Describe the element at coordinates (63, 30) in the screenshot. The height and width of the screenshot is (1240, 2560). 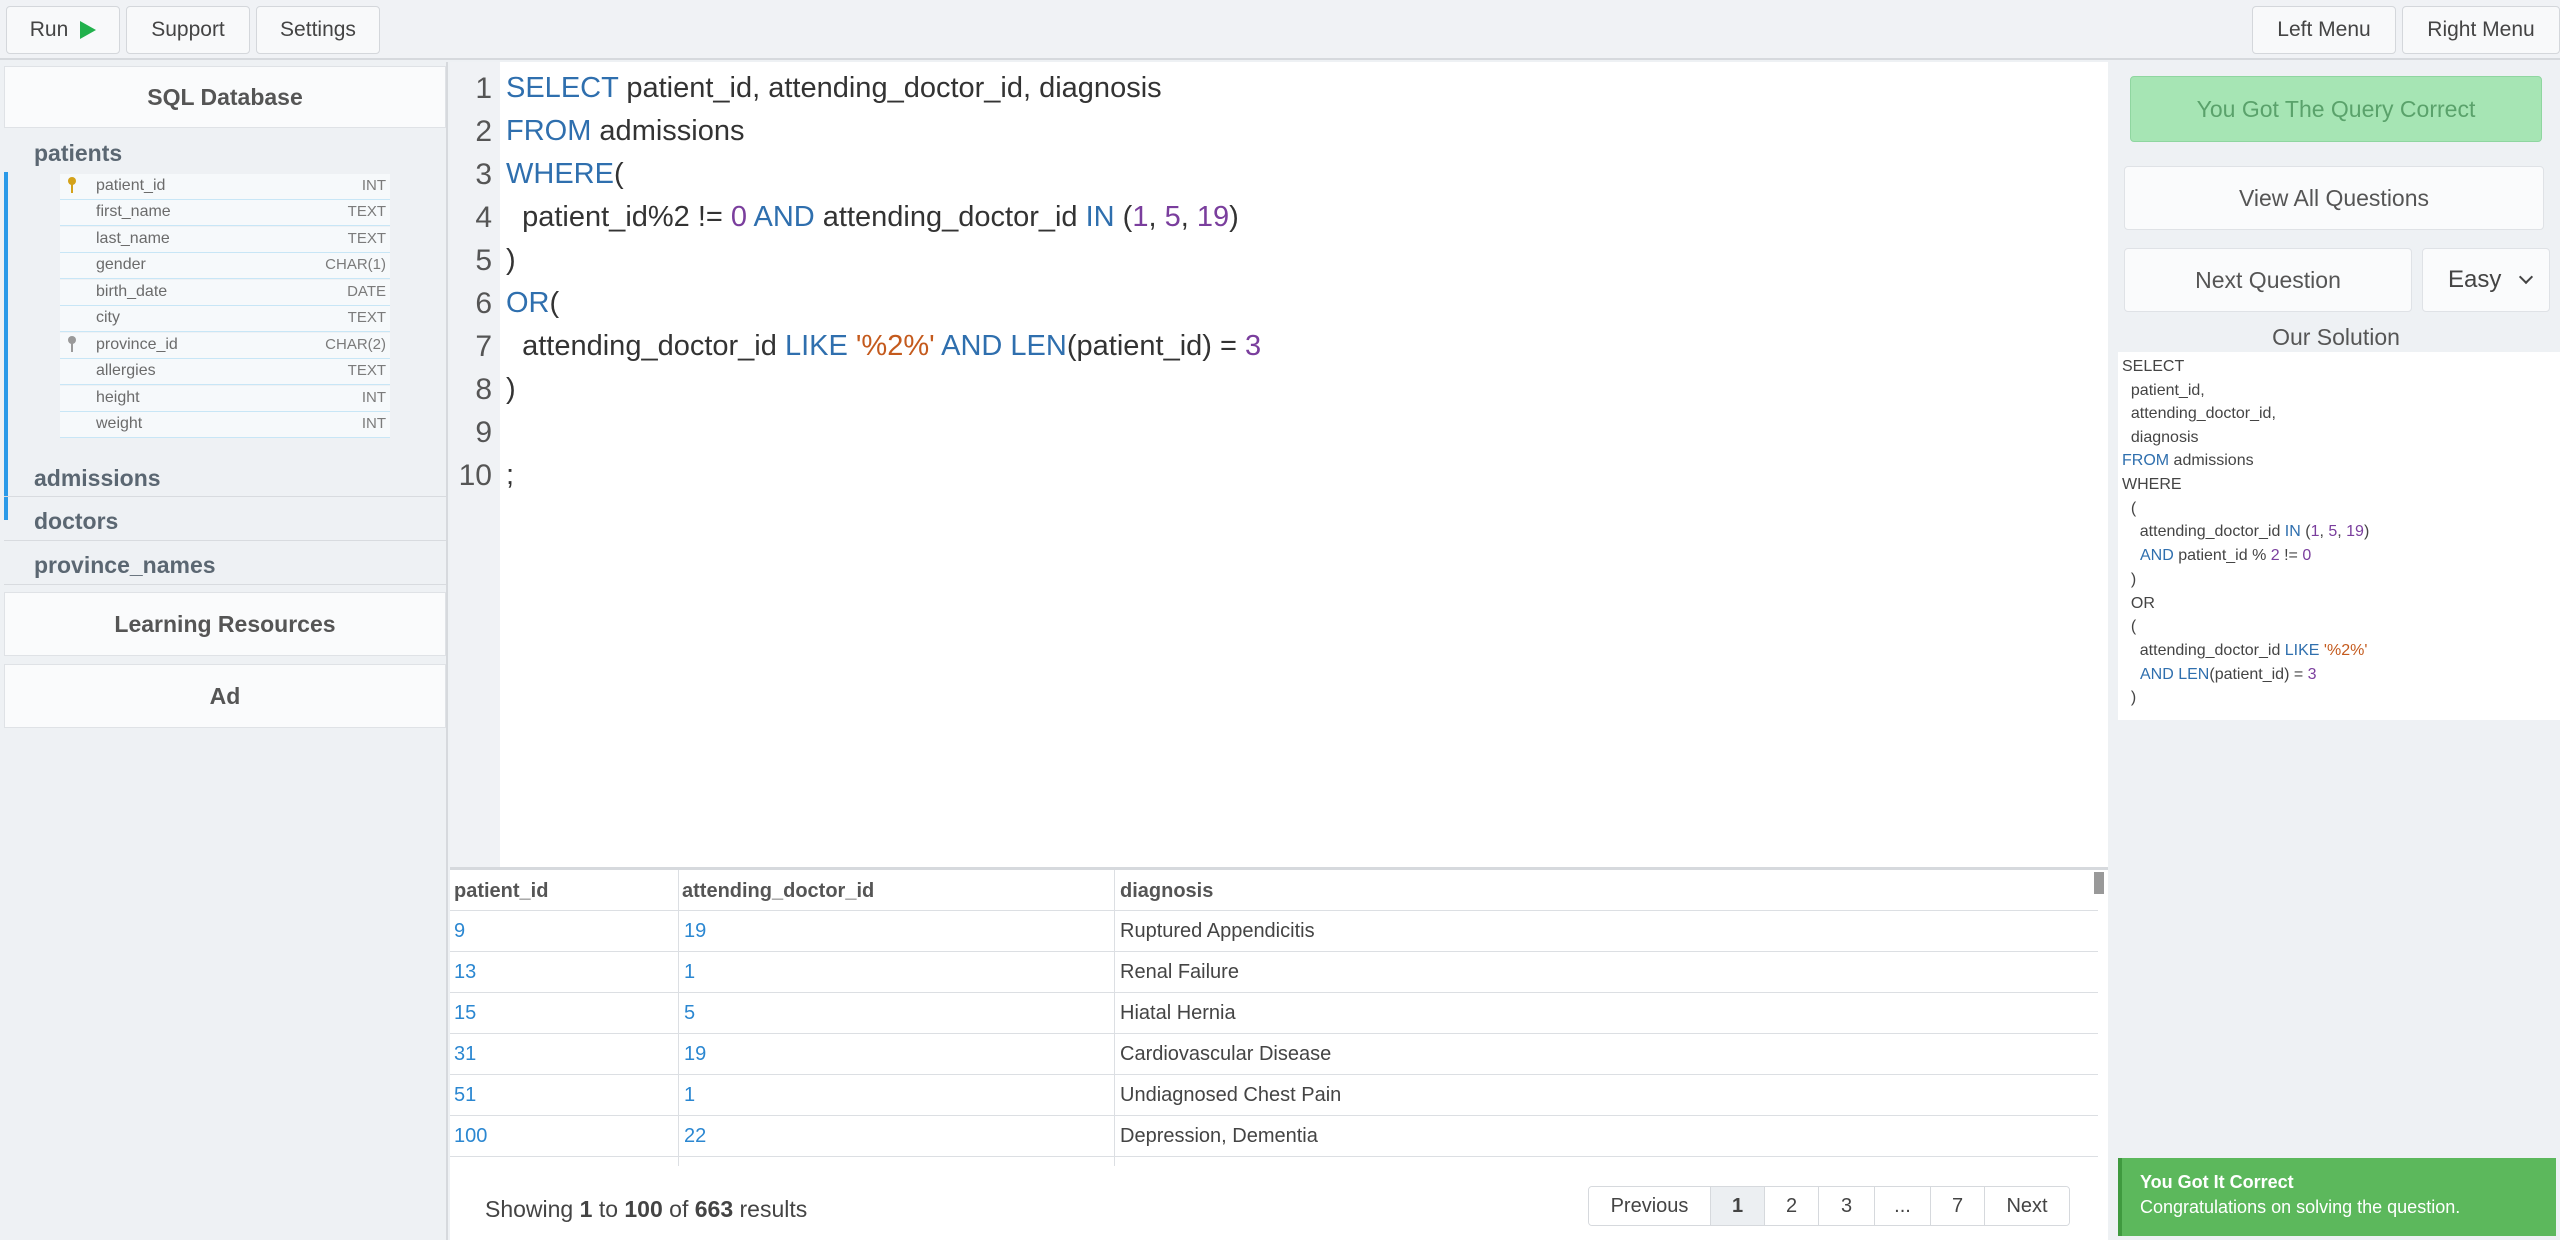
I see `run-button: Run` at that location.